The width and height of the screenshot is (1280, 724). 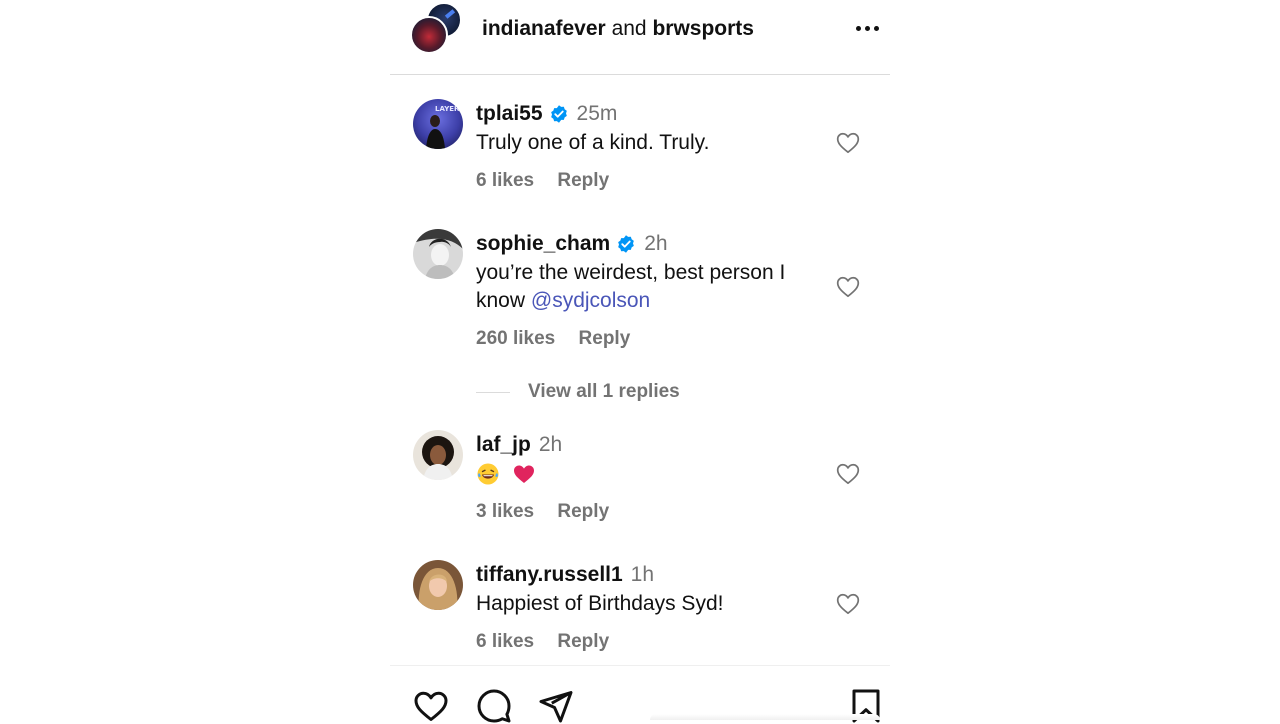 What do you see at coordinates (642, 574) in the screenshot?
I see `comment-time: 1h` at bounding box center [642, 574].